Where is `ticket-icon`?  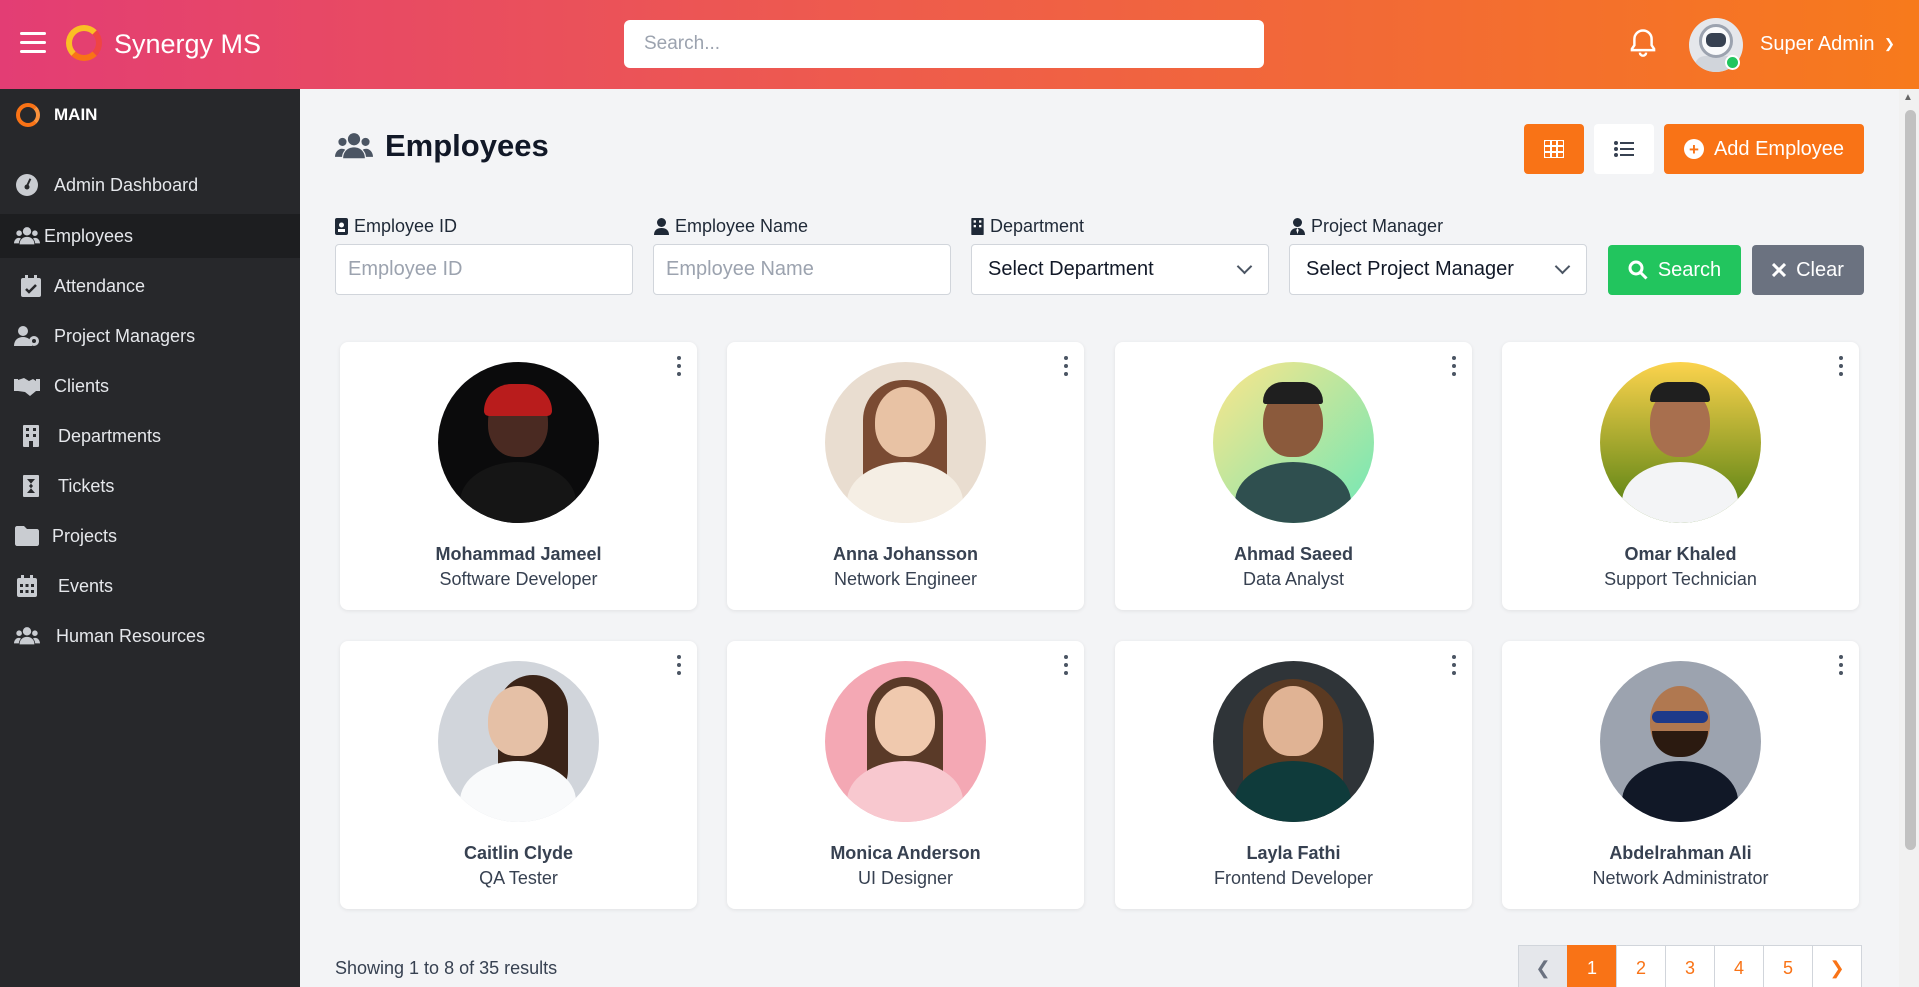 ticket-icon is located at coordinates (31, 486).